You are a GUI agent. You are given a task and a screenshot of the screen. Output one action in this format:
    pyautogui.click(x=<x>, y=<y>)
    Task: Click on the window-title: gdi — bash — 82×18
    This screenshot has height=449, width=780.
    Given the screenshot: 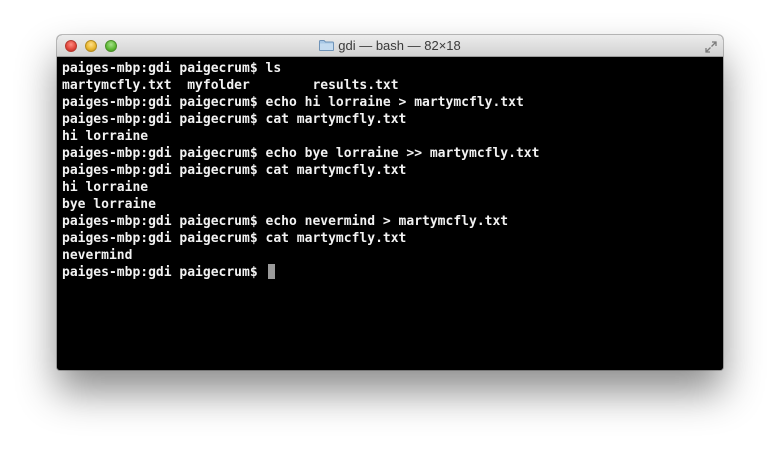 What is the action you would take?
    pyautogui.click(x=399, y=45)
    